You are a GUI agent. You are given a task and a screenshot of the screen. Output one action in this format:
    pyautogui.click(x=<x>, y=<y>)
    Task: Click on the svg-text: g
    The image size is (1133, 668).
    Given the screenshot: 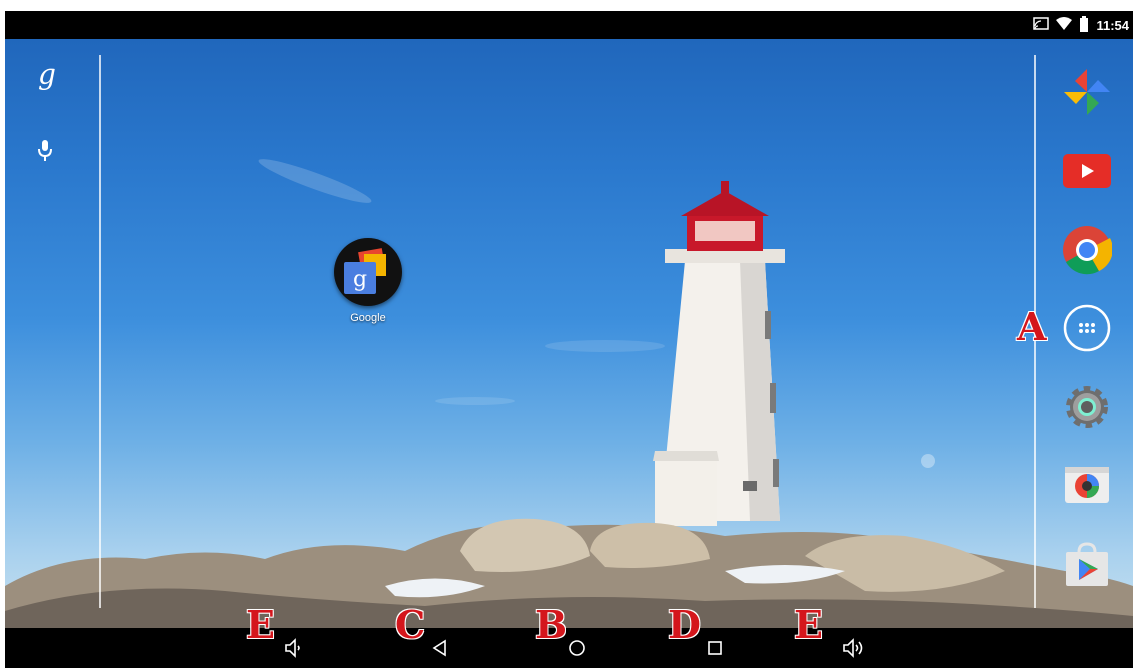 What is the action you would take?
    pyautogui.click(x=360, y=279)
    